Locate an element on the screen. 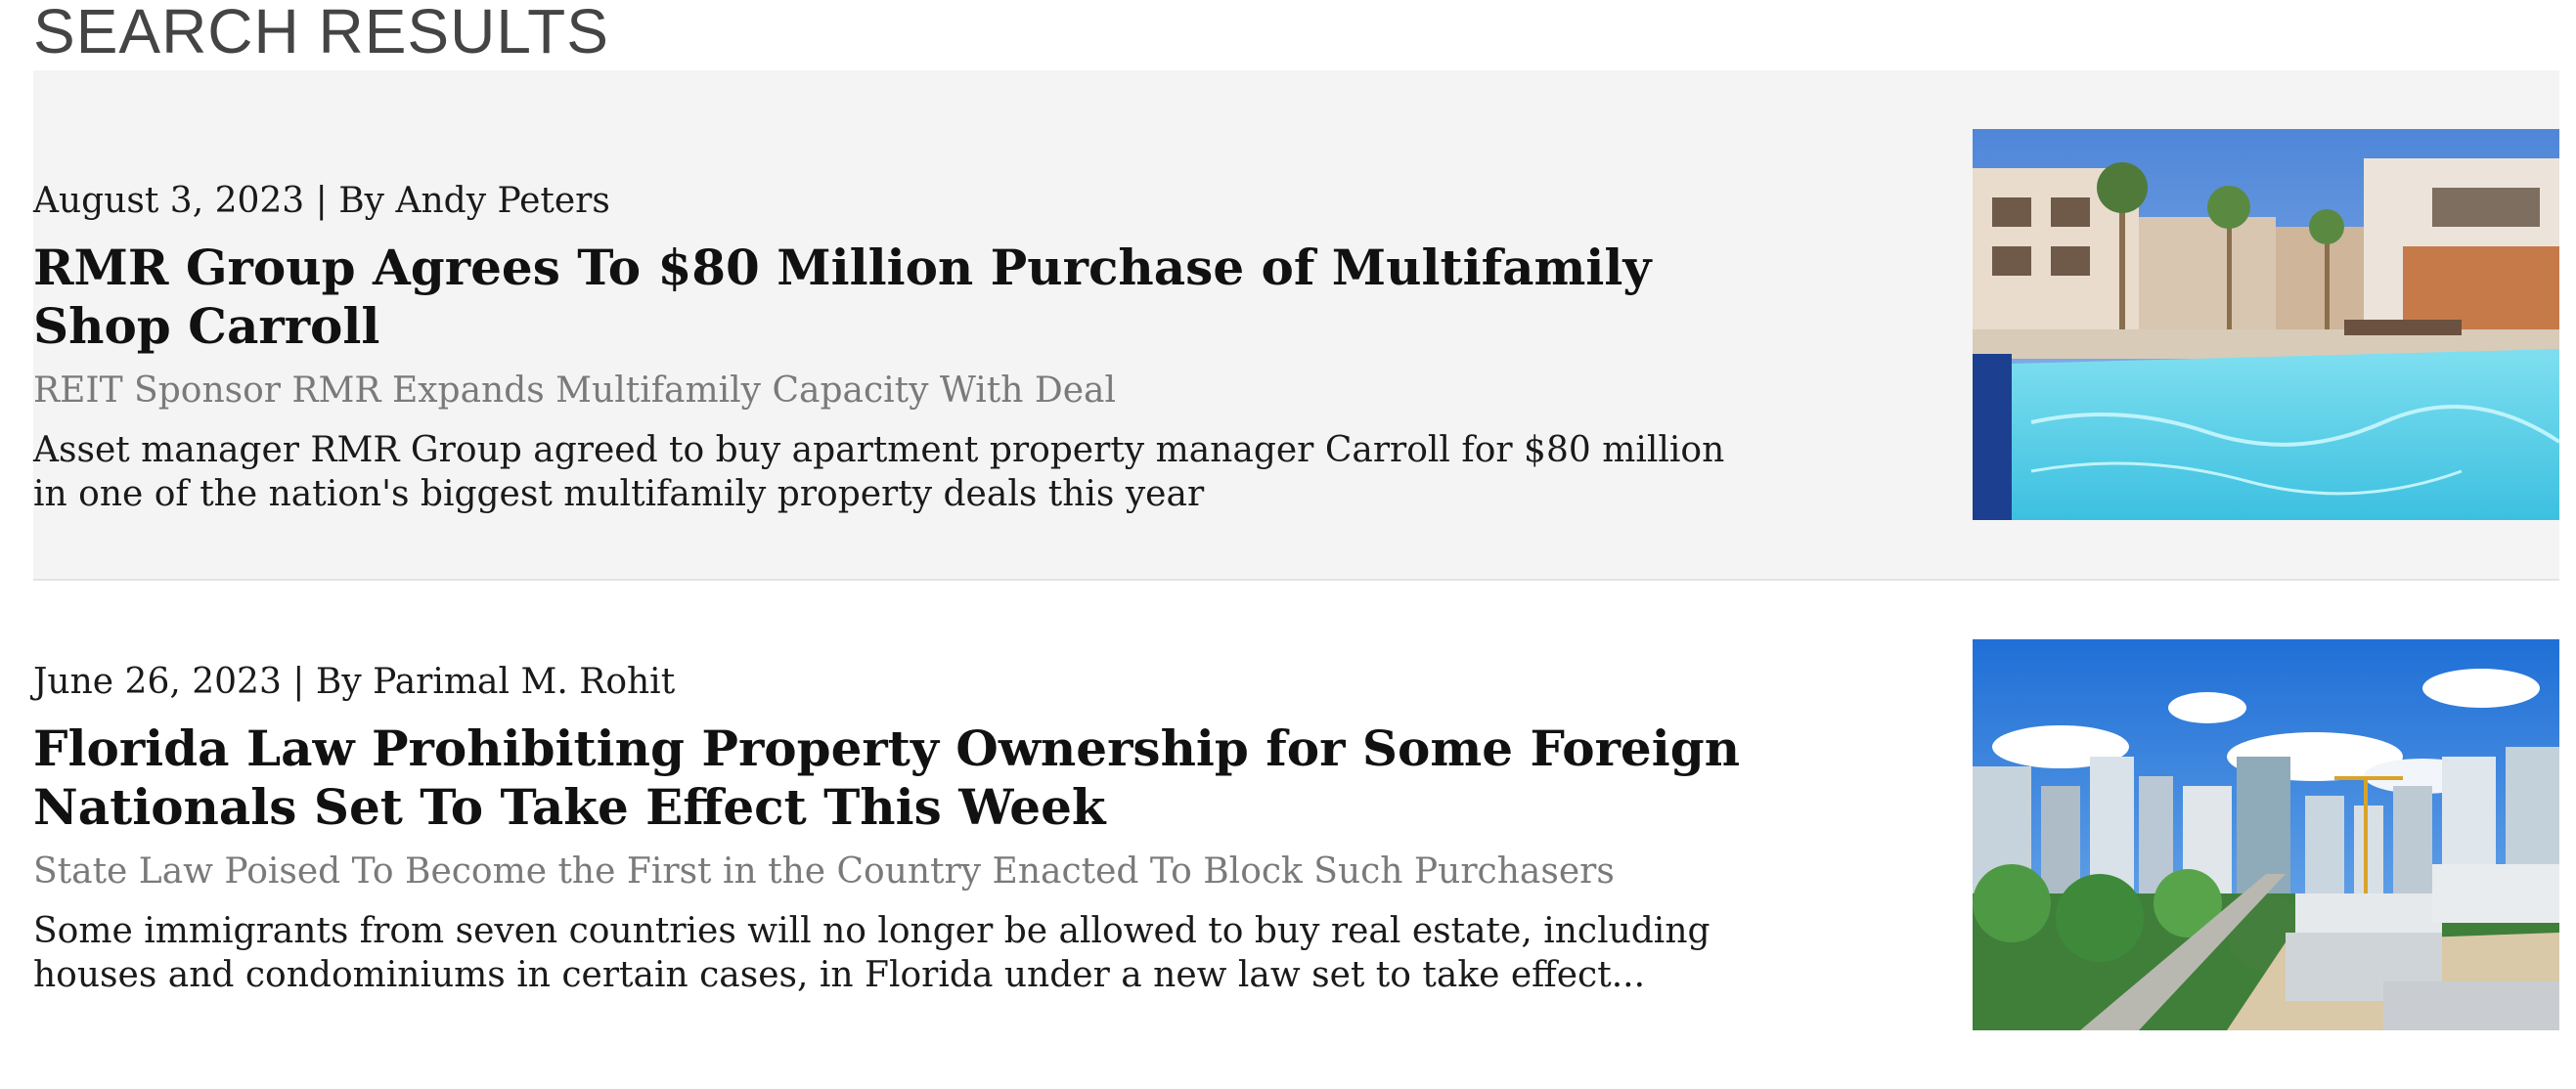  city-skyline-photo is located at coordinates (2266, 834).